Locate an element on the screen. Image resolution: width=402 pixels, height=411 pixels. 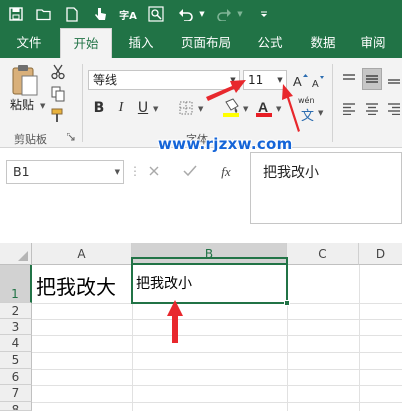
fill-handle is located at coordinates (287, 303).